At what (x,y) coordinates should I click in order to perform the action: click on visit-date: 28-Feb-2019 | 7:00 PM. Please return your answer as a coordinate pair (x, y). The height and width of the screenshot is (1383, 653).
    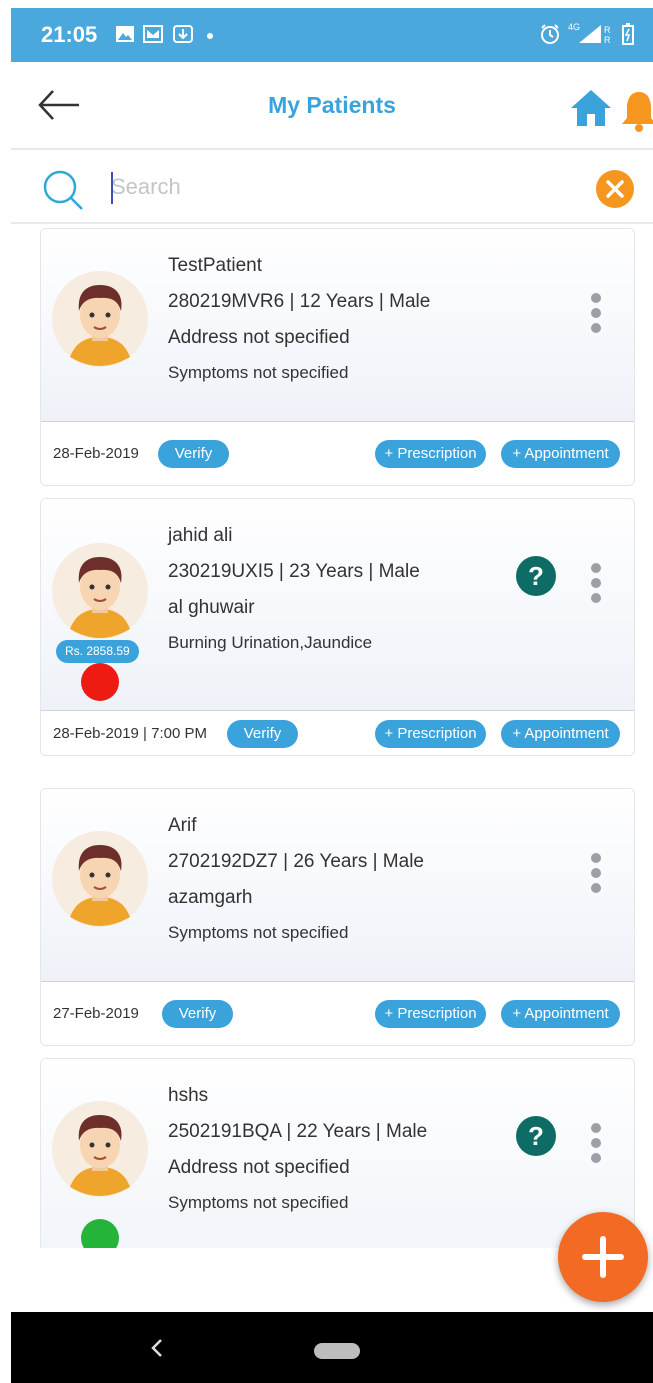
    Looking at the image, I should click on (130, 733).